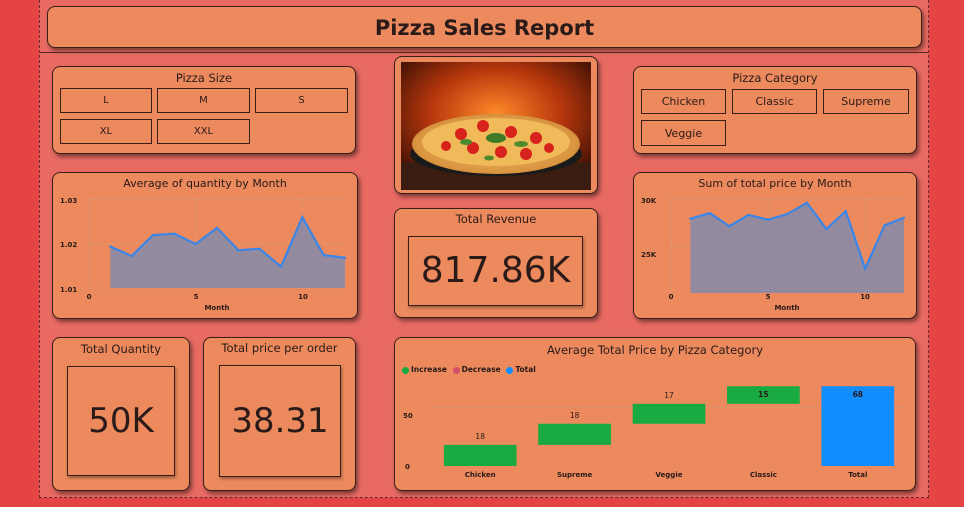 Image resolution: width=964 pixels, height=507 pixels. I want to click on avg-quantity-chart: 1.03 1.02 1.01 0 5 10 Month, so click(203, 254).